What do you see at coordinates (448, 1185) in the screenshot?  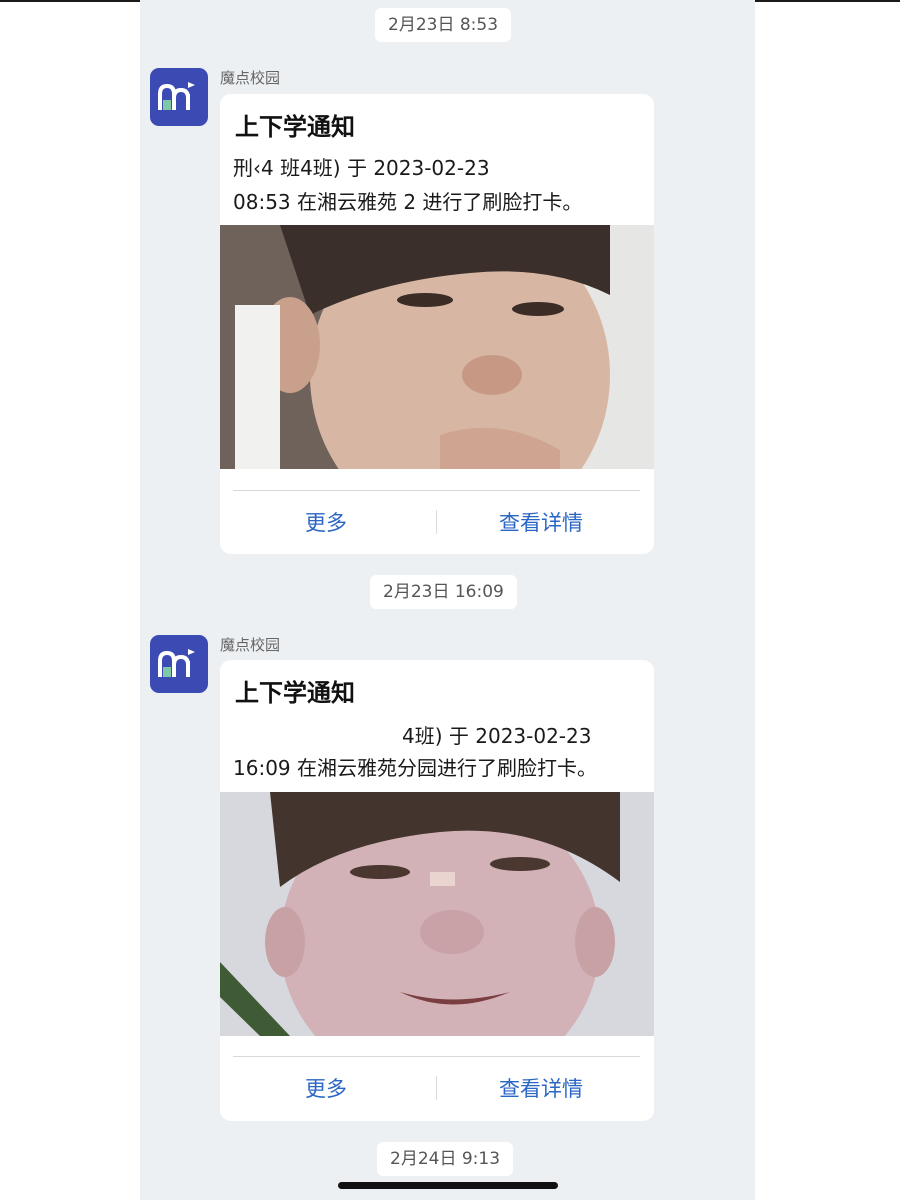 I see `home-indicator` at bounding box center [448, 1185].